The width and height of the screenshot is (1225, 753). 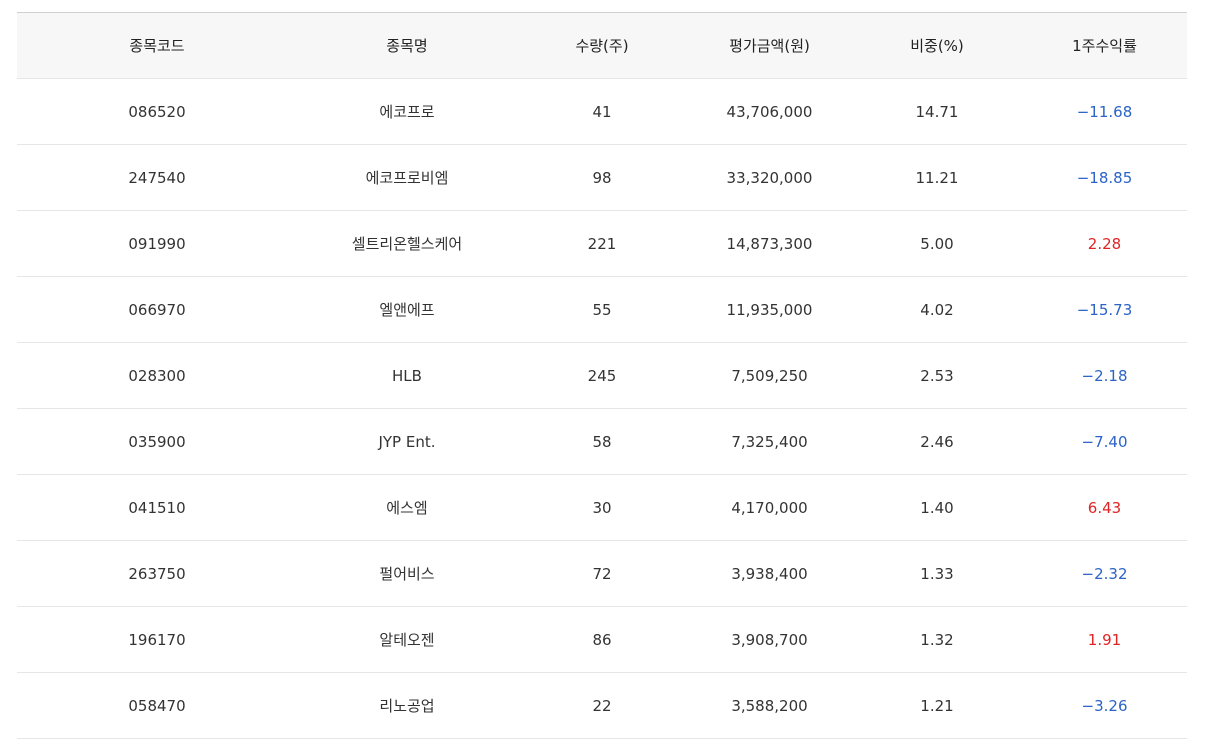 I want to click on cell-name: HLB, so click(x=407, y=375).